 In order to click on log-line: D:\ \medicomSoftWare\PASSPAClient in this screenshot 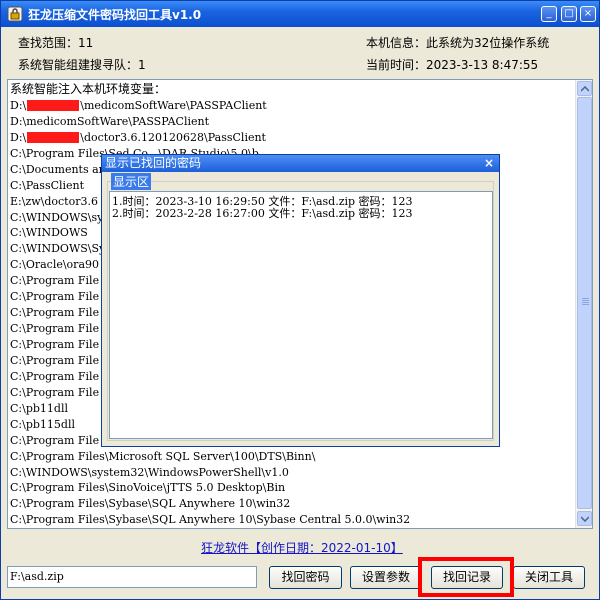, I will do `click(293, 106)`.